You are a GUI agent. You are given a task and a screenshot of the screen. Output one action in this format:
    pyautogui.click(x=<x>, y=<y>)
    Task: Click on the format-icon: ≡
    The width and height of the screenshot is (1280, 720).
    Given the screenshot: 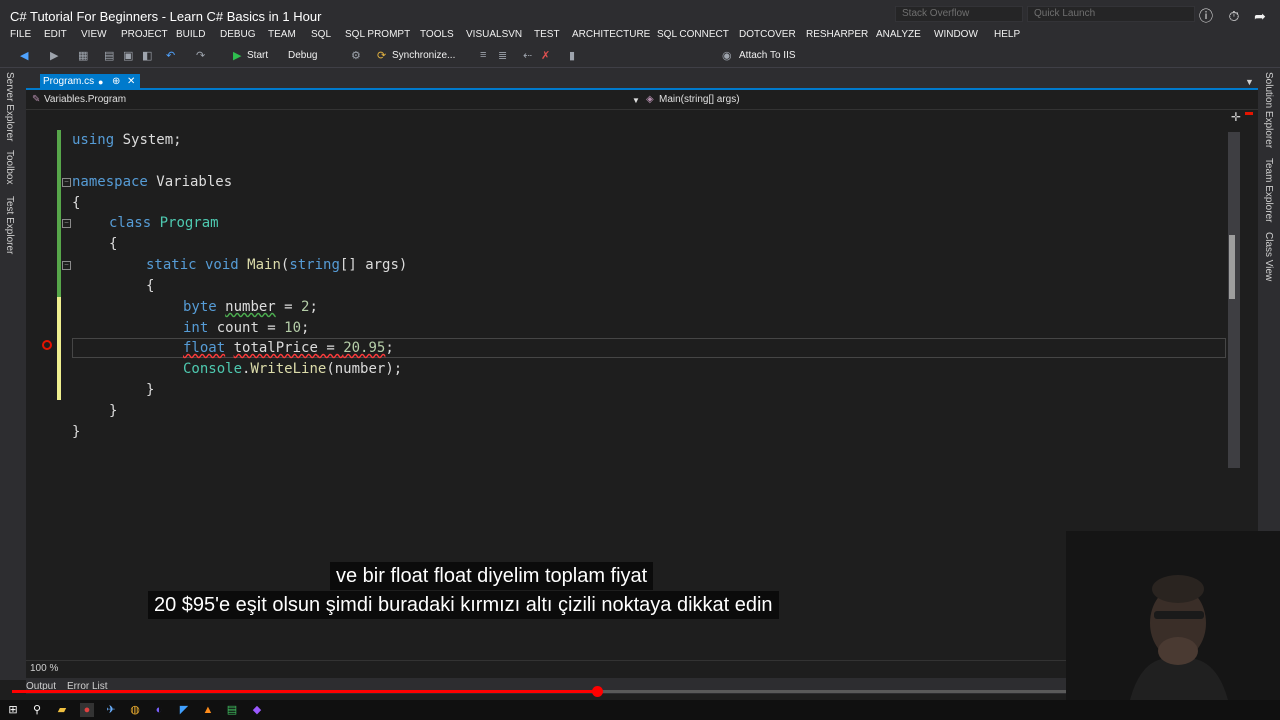 What is the action you would take?
    pyautogui.click(x=483, y=55)
    